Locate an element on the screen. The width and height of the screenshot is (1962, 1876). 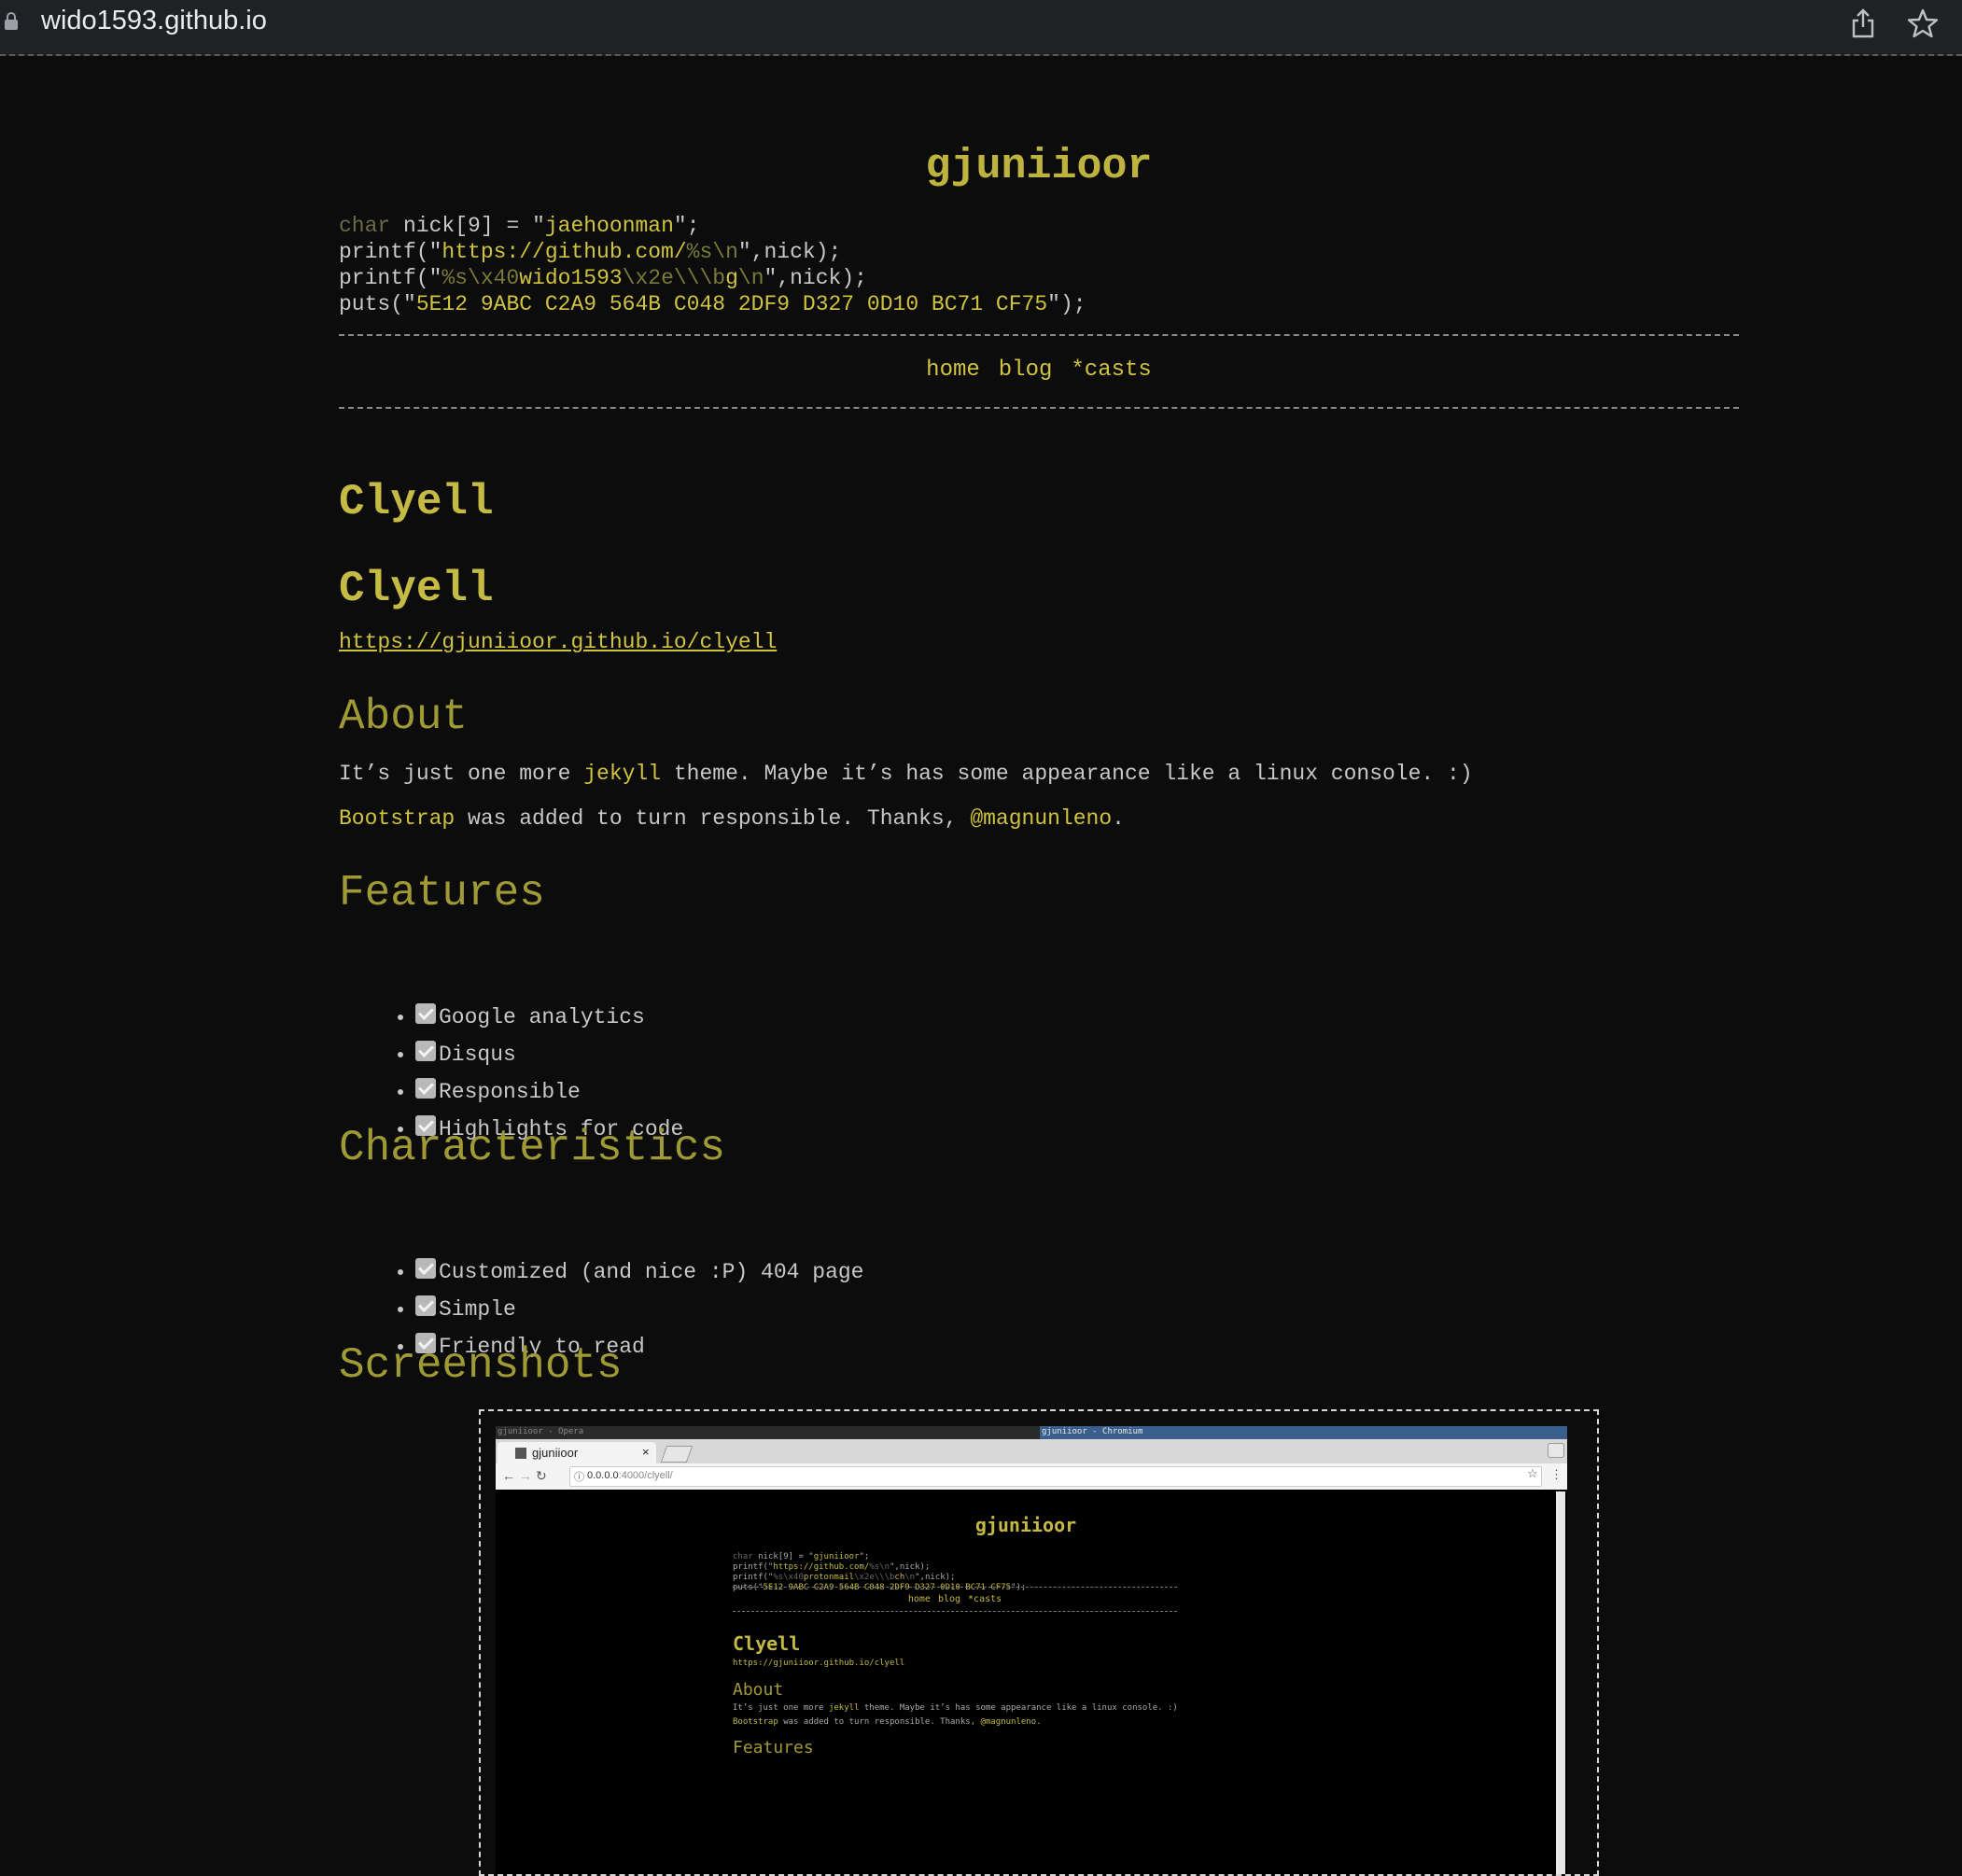
code-string: ch is located at coordinates (899, 1577).